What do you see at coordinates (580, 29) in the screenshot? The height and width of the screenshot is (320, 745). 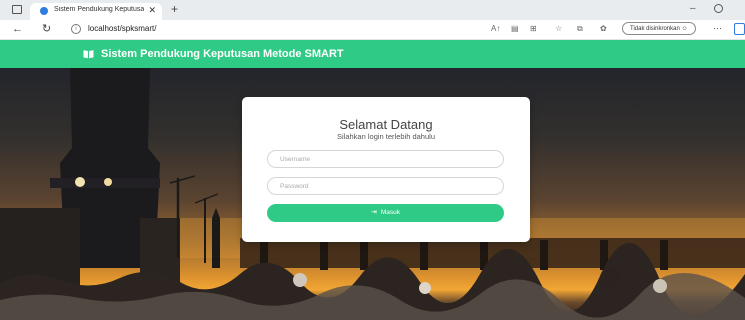 I see `collections-icon: ⧉` at bounding box center [580, 29].